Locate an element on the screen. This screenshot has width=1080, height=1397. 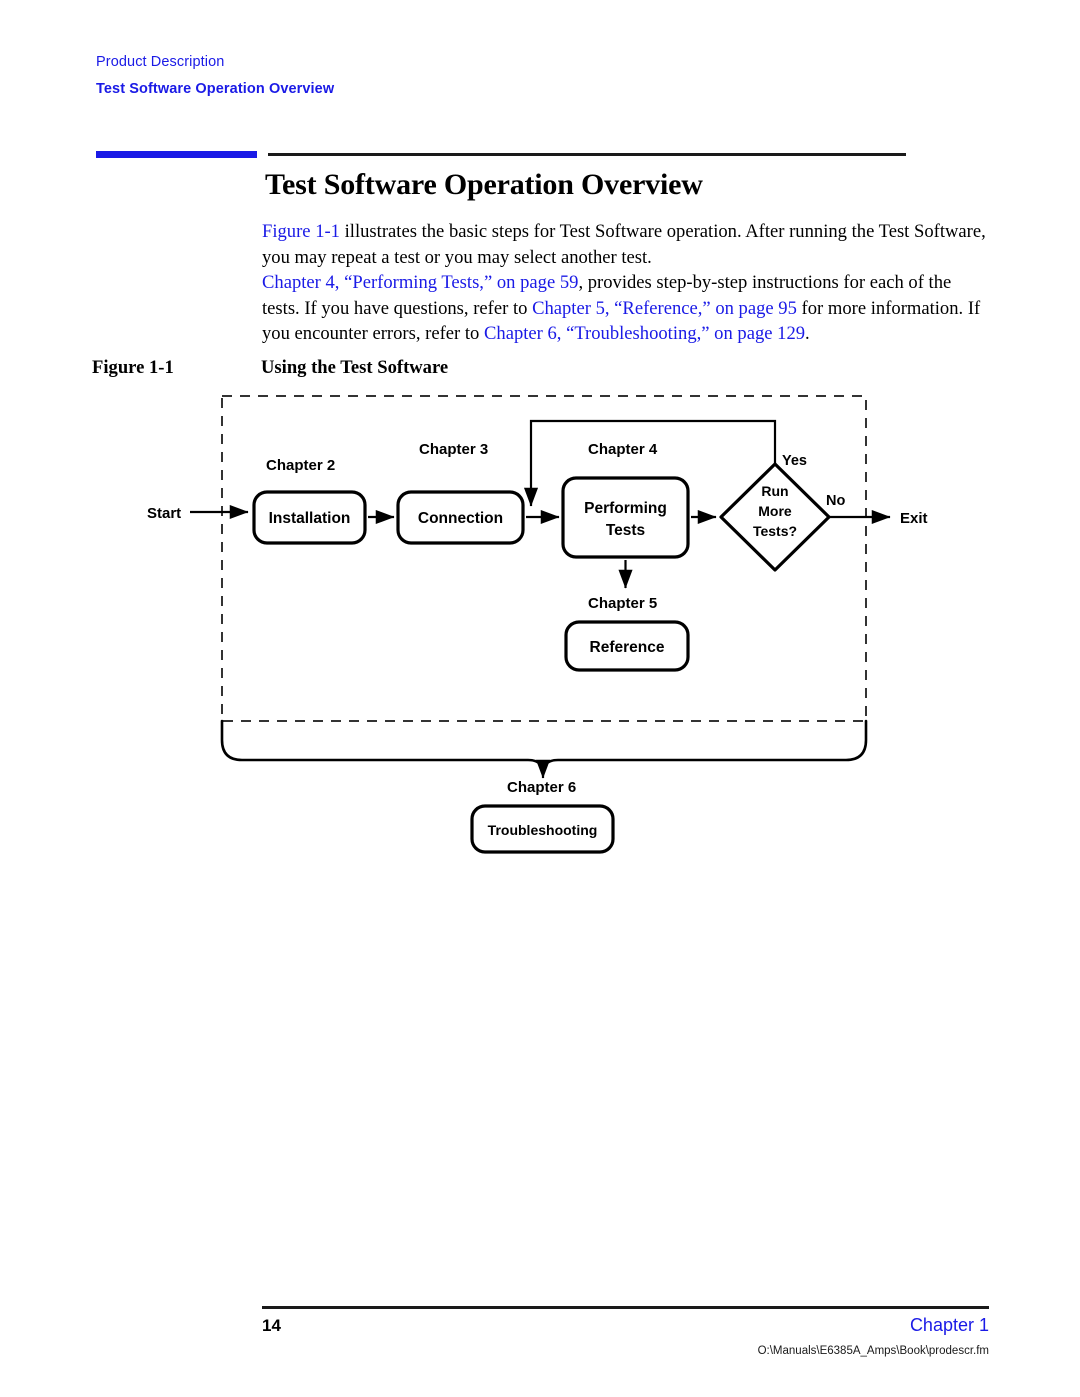
decision-label-line2: More is located at coordinates (775, 511).